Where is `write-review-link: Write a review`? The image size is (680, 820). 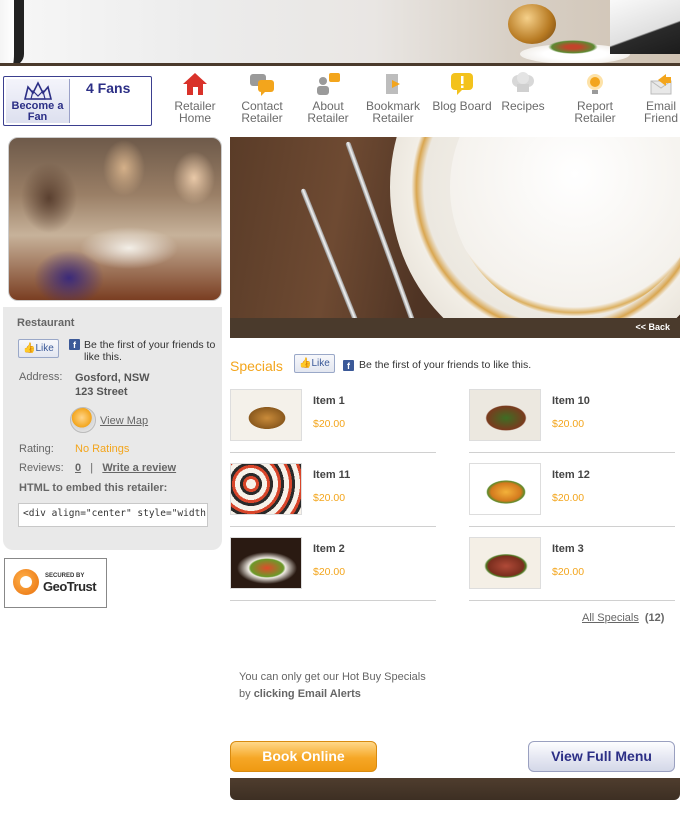
write-review-link: Write a review is located at coordinates (139, 468).